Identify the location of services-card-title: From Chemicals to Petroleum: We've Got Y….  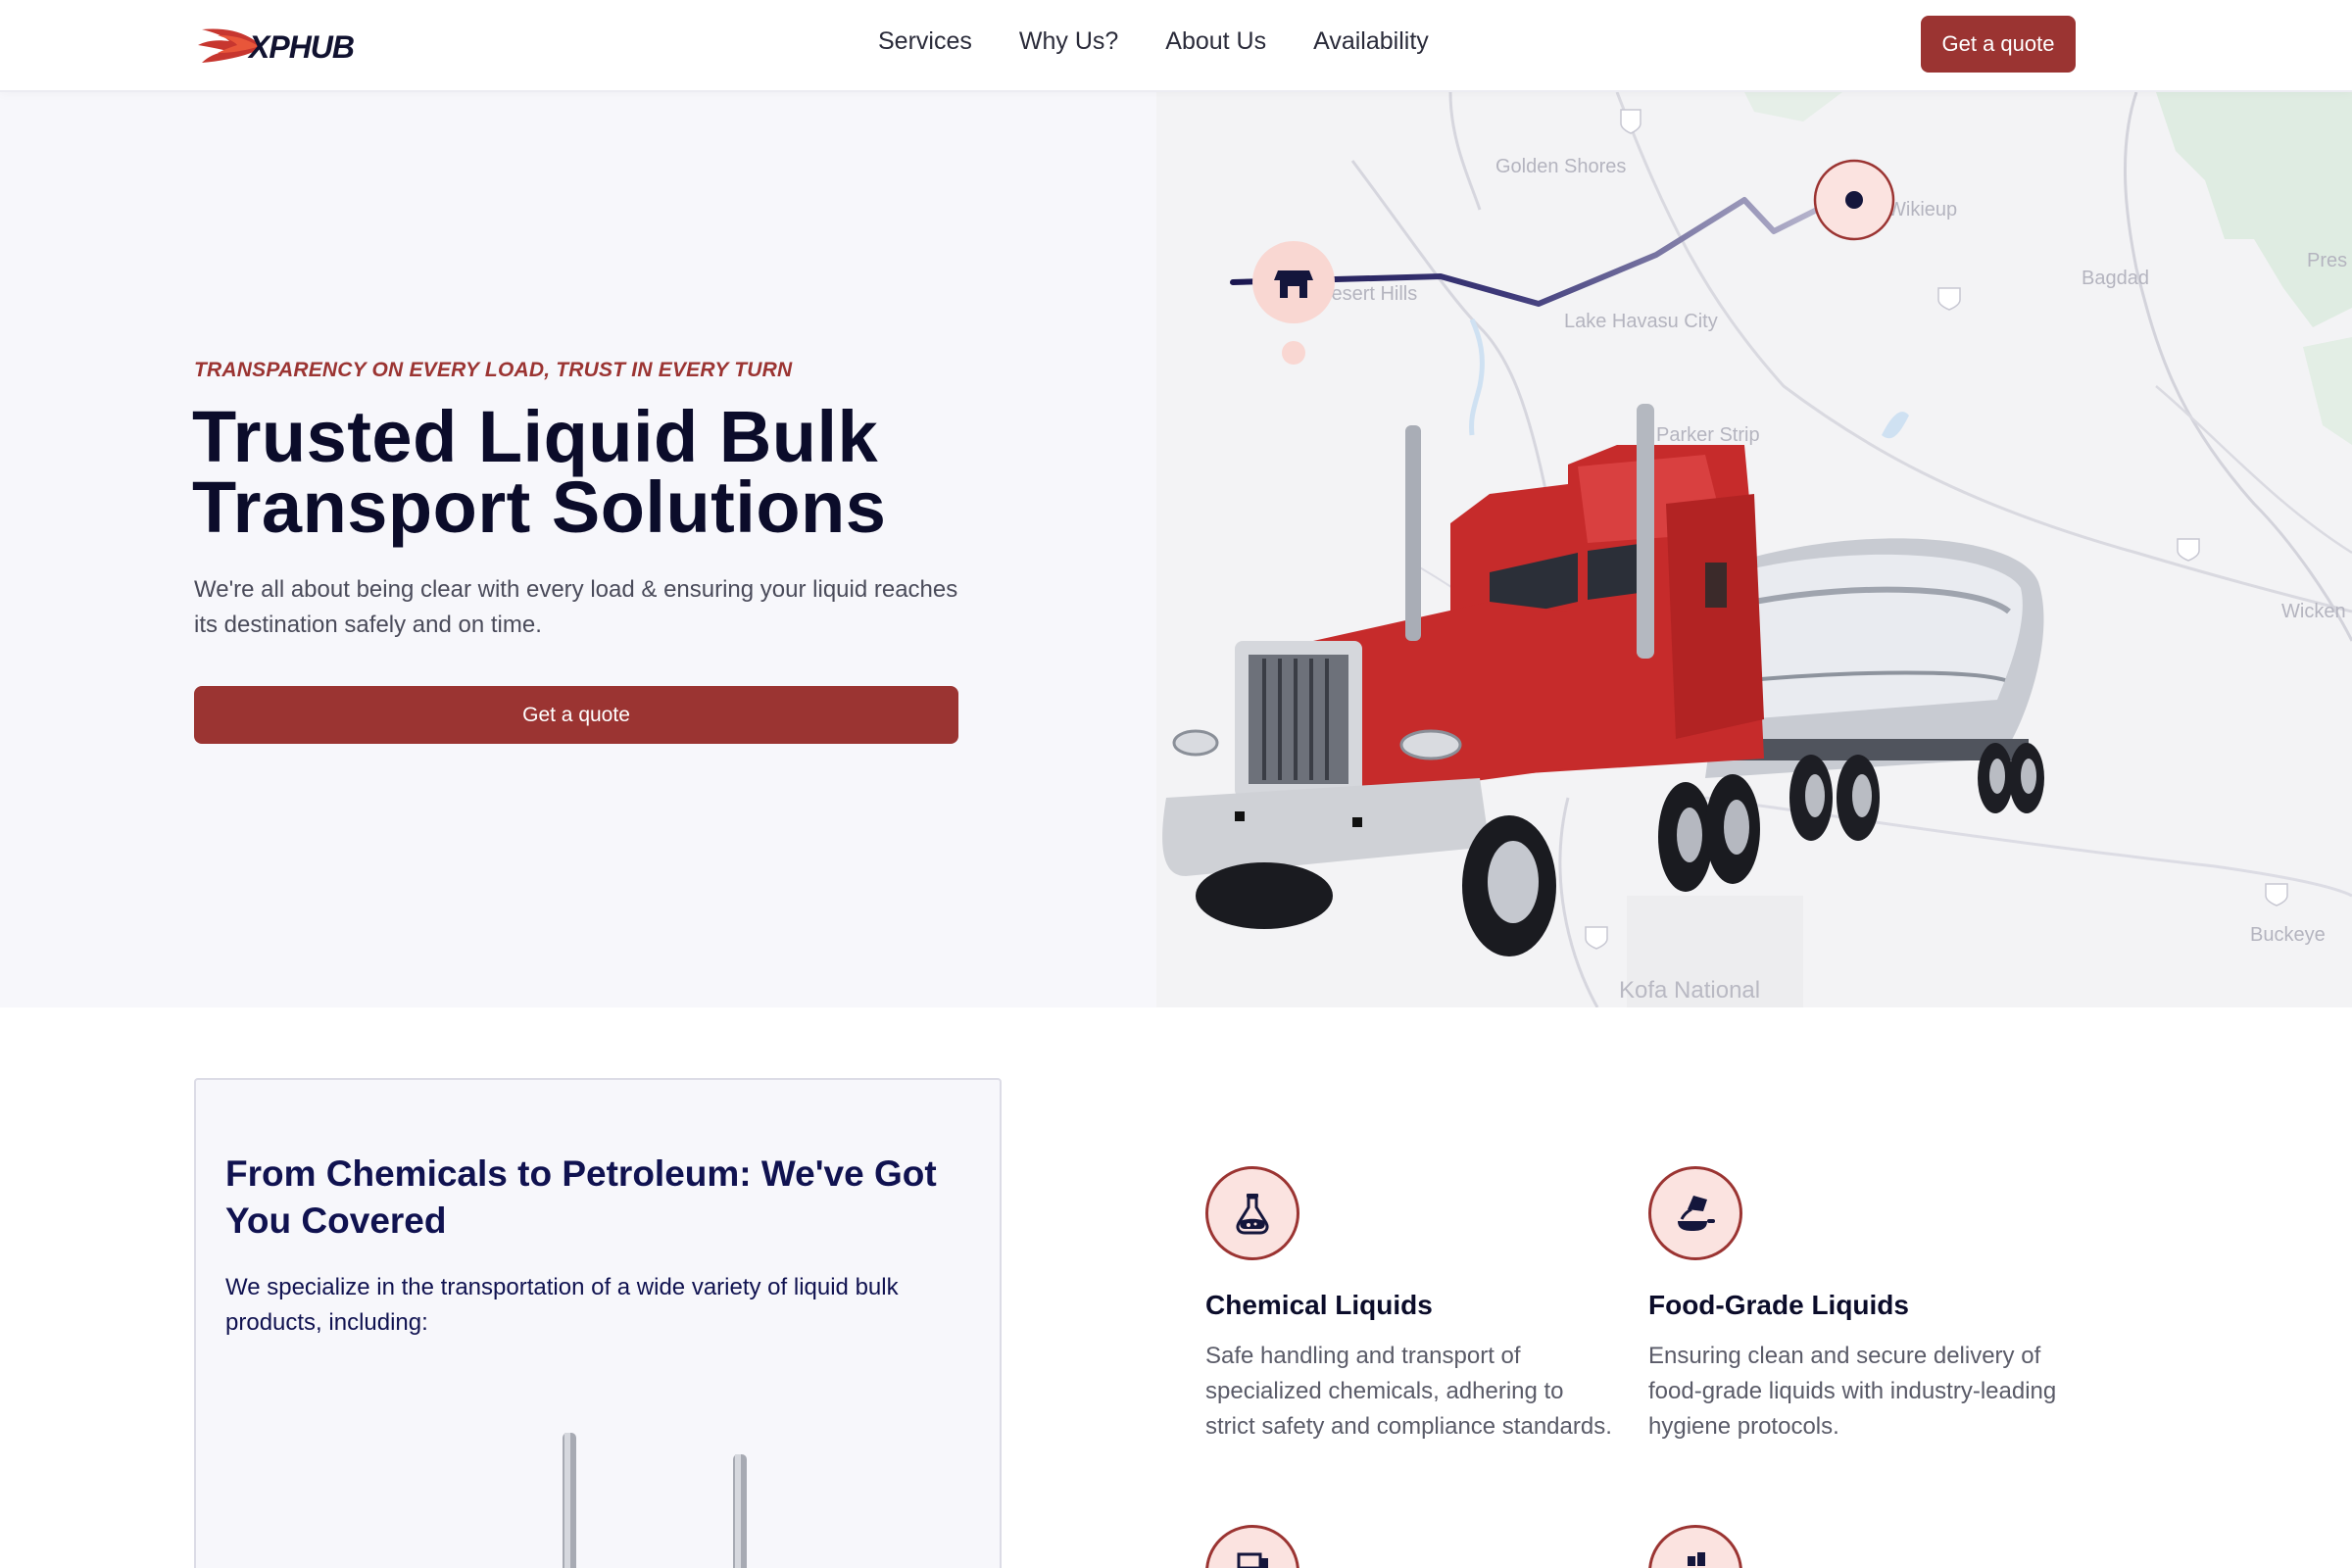
(581, 1197).